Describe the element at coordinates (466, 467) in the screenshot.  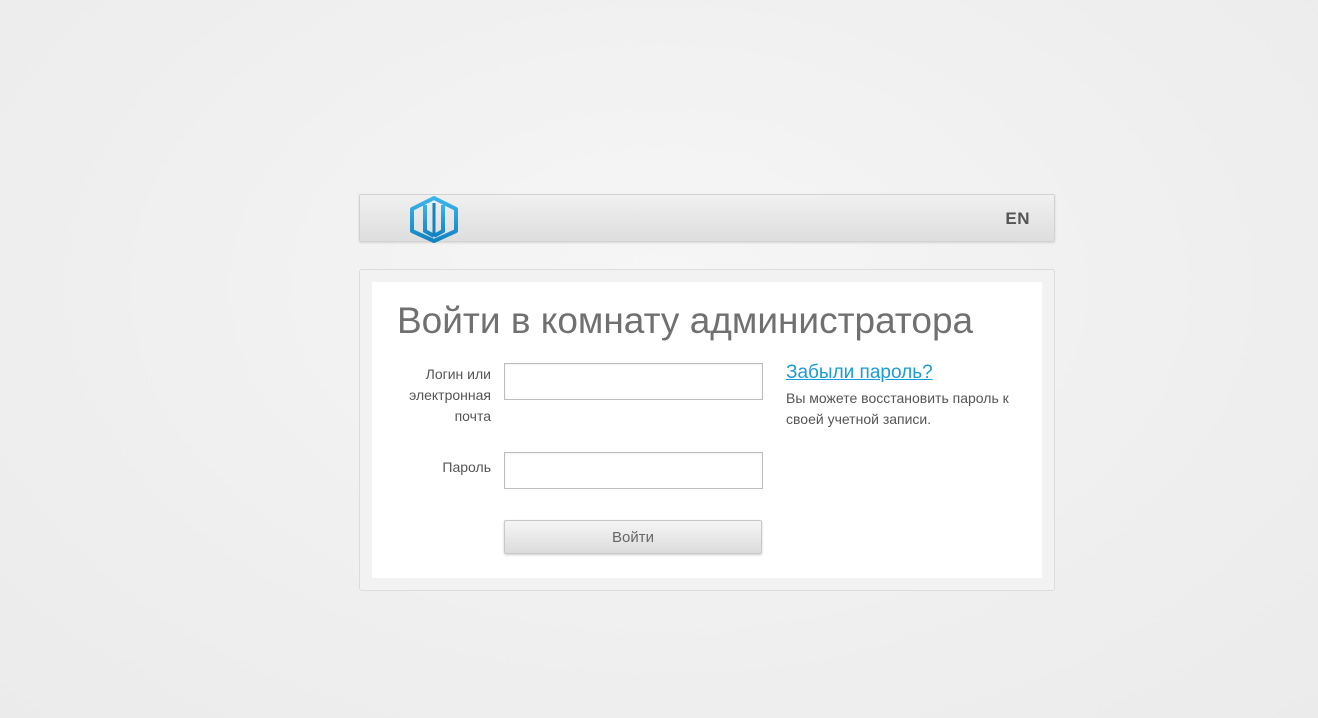
I see `password-field-label: Пароль` at that location.